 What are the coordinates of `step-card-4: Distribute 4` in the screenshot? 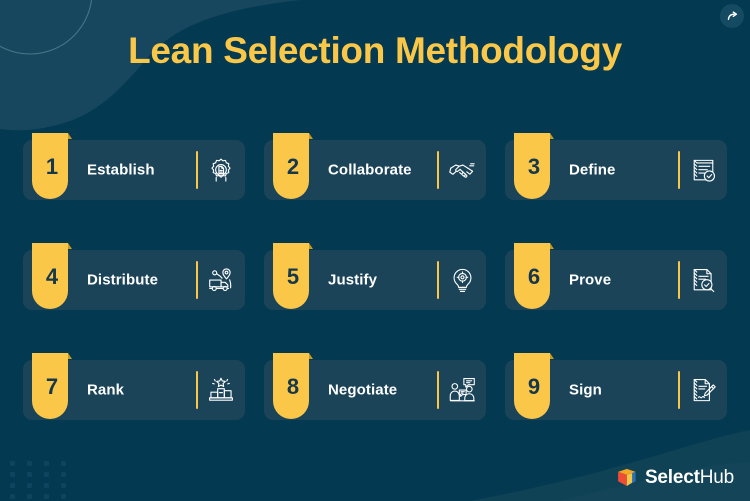 It's located at (134, 276).